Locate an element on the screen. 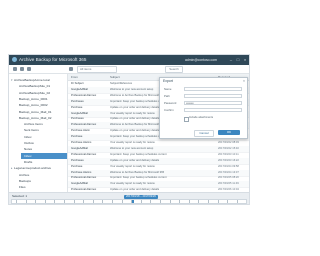 This screenshot has width=320, height=256. maximize-button: □ is located at coordinates (238, 59).